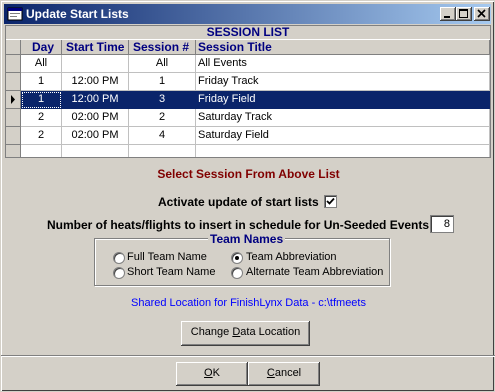  Describe the element at coordinates (270, 373) in the screenshot. I see `button-accelerator-key: C` at that location.